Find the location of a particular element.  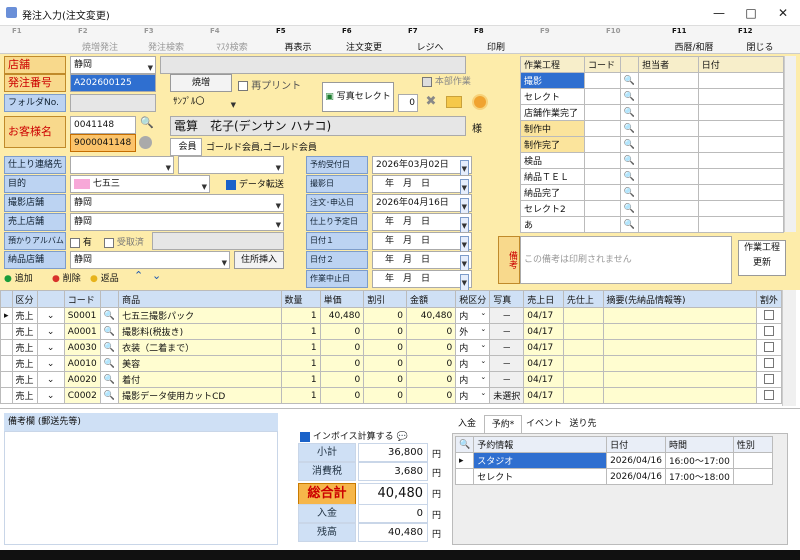

items-scrollbar is located at coordinates (789, 348).